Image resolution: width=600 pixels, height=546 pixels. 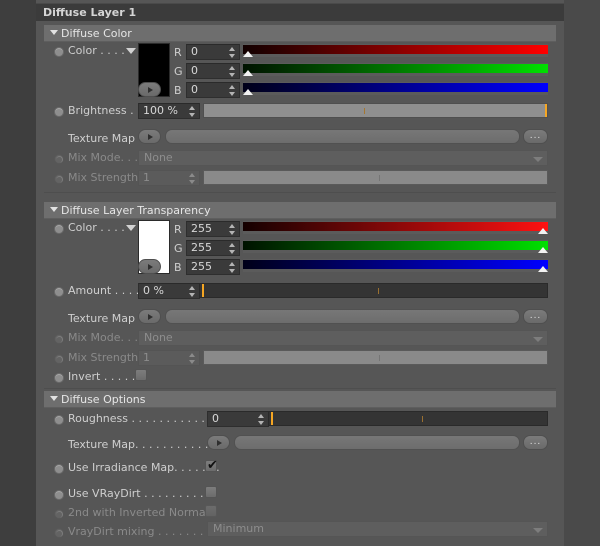 What do you see at coordinates (215, 418) in the screenshot?
I see `roughness-value: 0` at bounding box center [215, 418].